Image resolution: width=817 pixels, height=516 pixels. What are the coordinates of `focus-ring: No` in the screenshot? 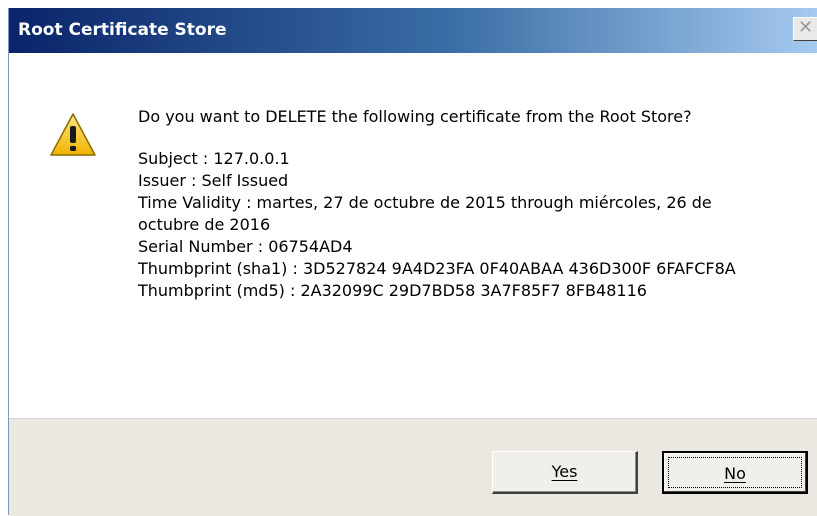 It's located at (735, 472).